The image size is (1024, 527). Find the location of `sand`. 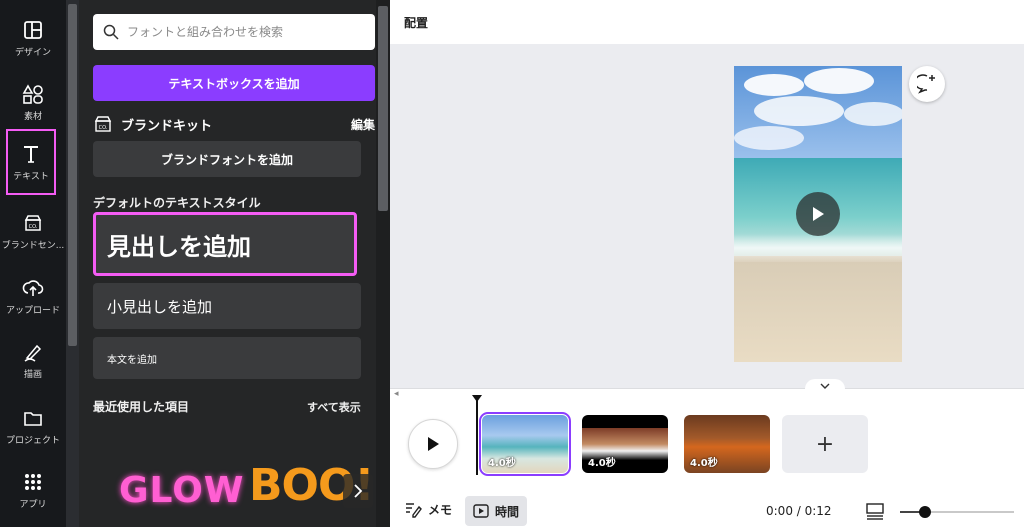

sand is located at coordinates (818, 309).